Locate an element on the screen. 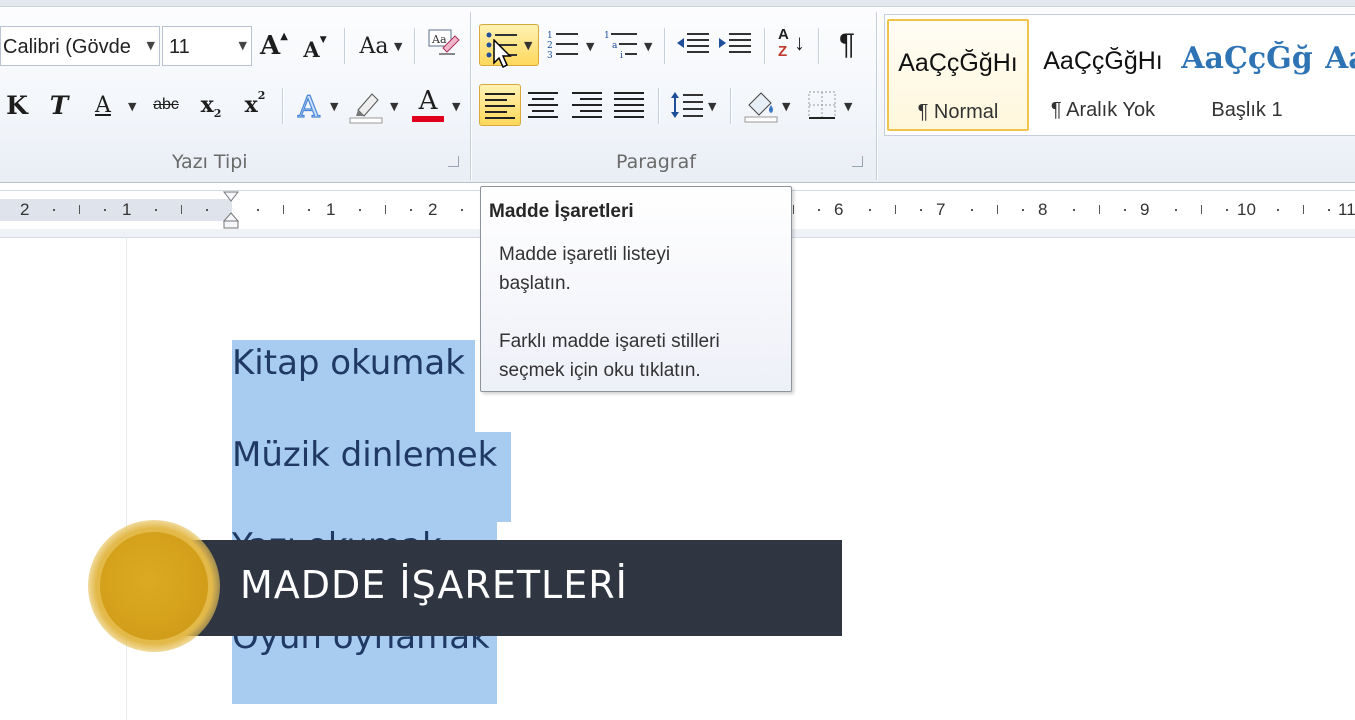 This screenshot has width=1355, height=720. shrink-font-letter: A is located at coordinates (311, 49).